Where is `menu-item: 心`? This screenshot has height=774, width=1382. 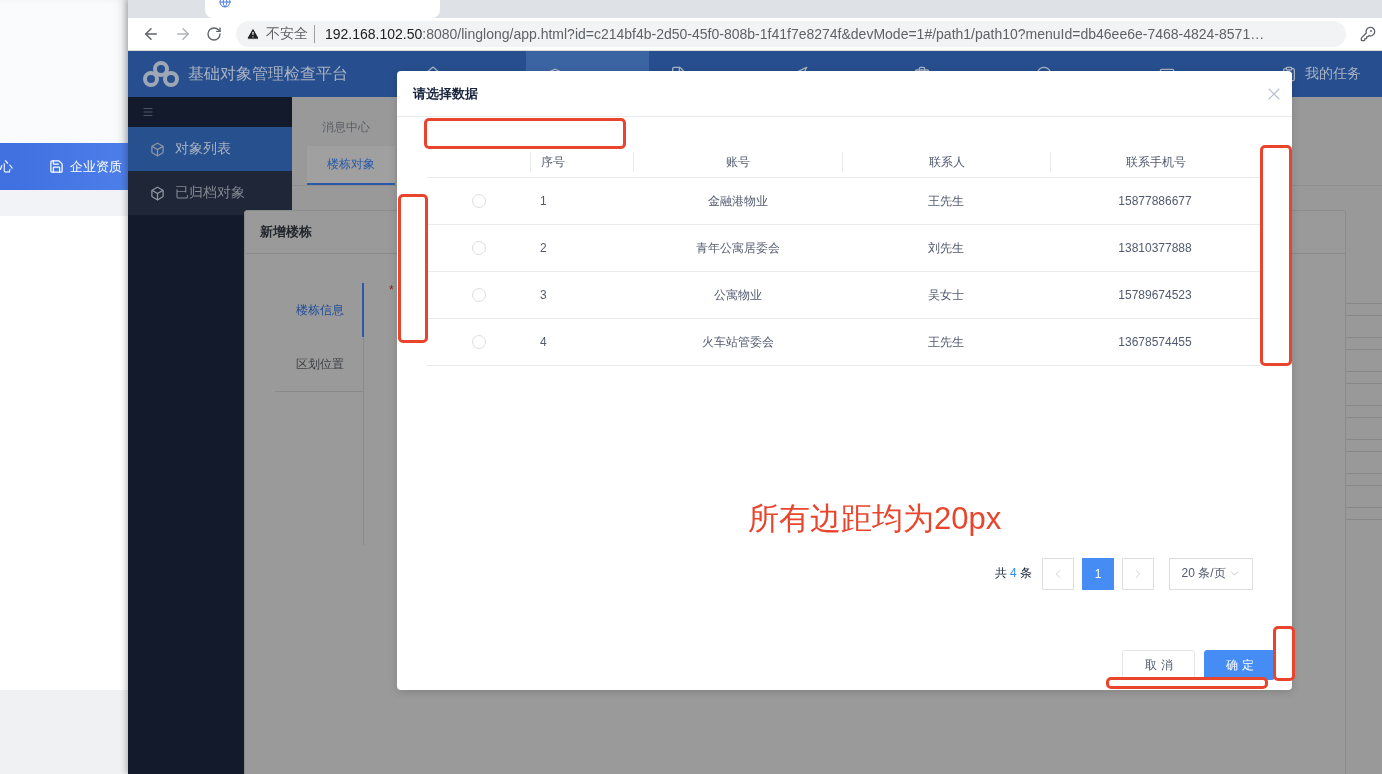
menu-item: 心 is located at coordinates (6, 166).